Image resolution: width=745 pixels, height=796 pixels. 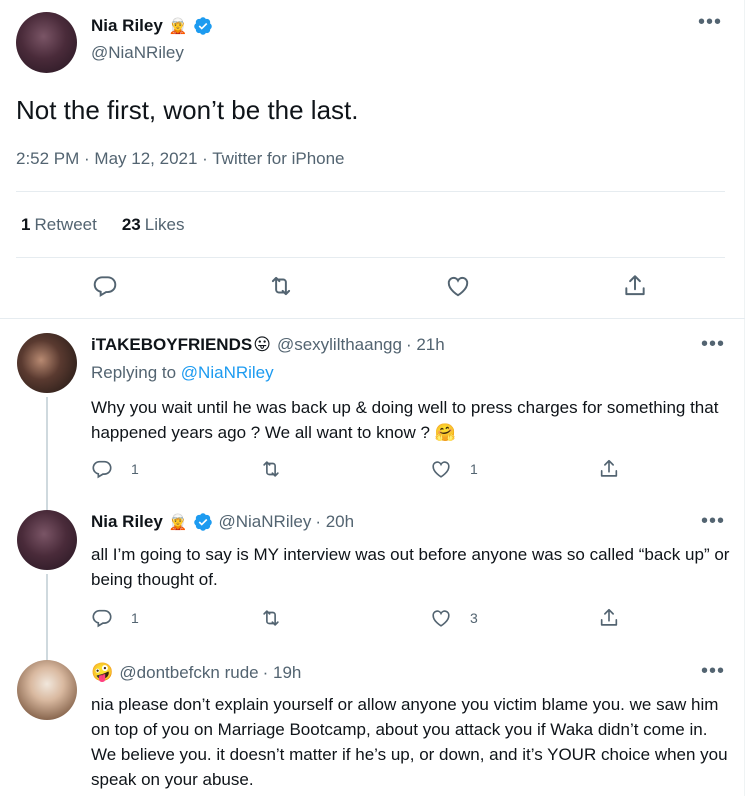 I want to click on name-emoji: 😛, so click(x=262, y=344).